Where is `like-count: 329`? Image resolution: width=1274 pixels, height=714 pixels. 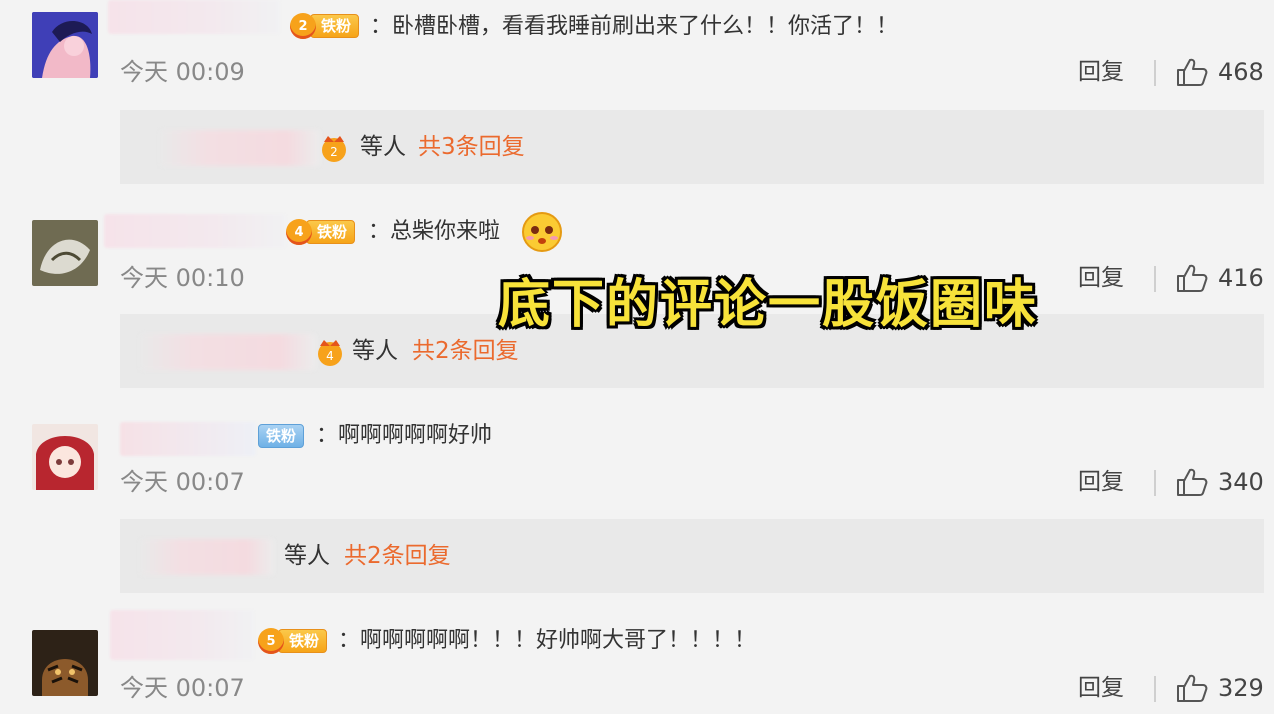
like-count: 329 is located at coordinates (1241, 688).